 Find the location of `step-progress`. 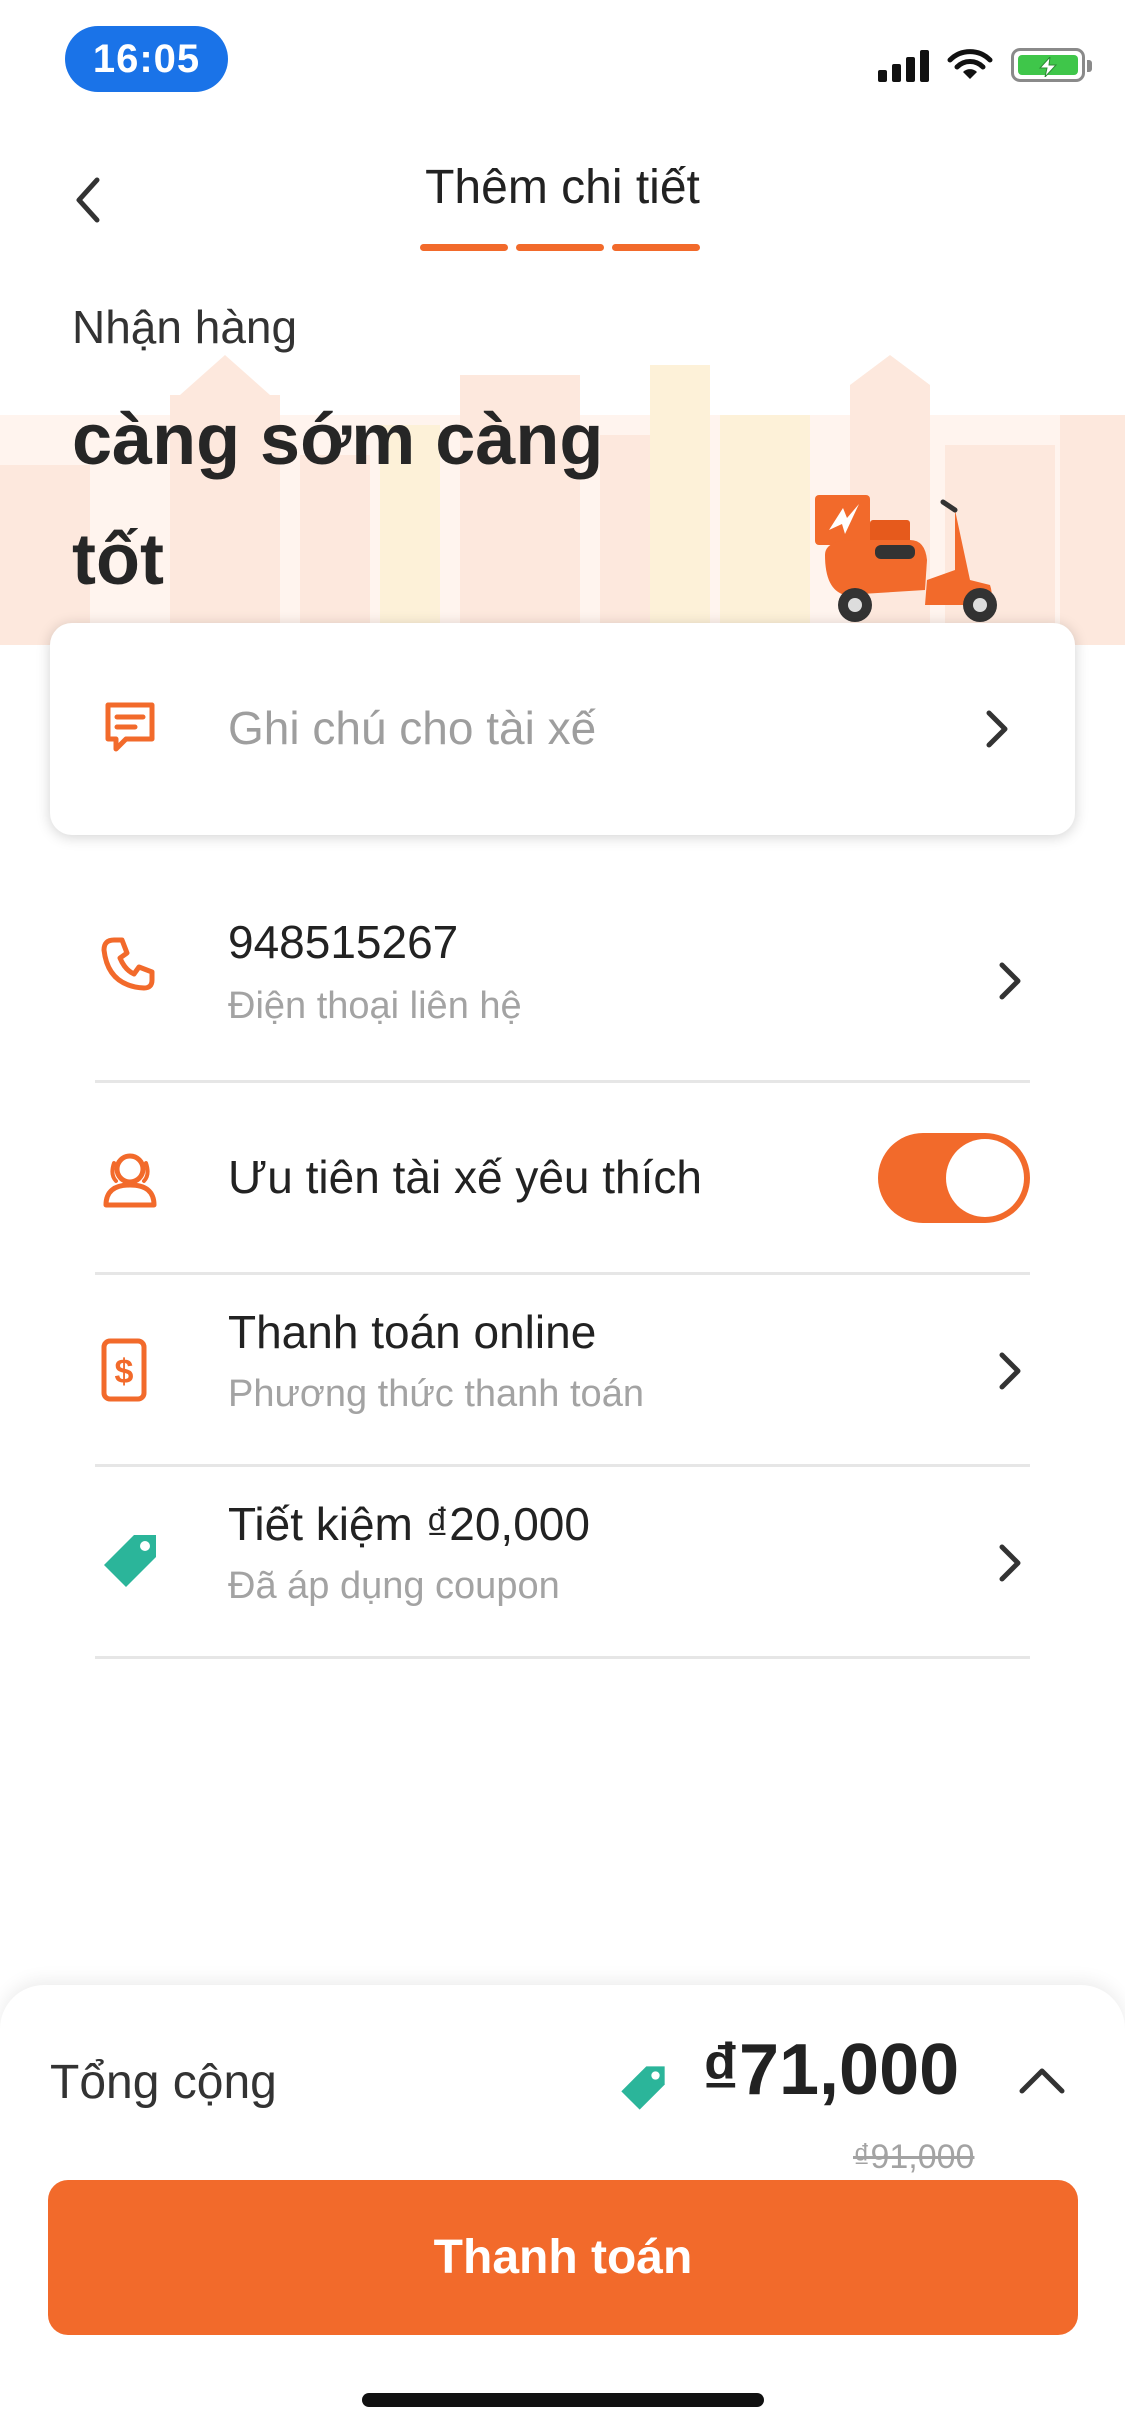

step-progress is located at coordinates (560, 247).